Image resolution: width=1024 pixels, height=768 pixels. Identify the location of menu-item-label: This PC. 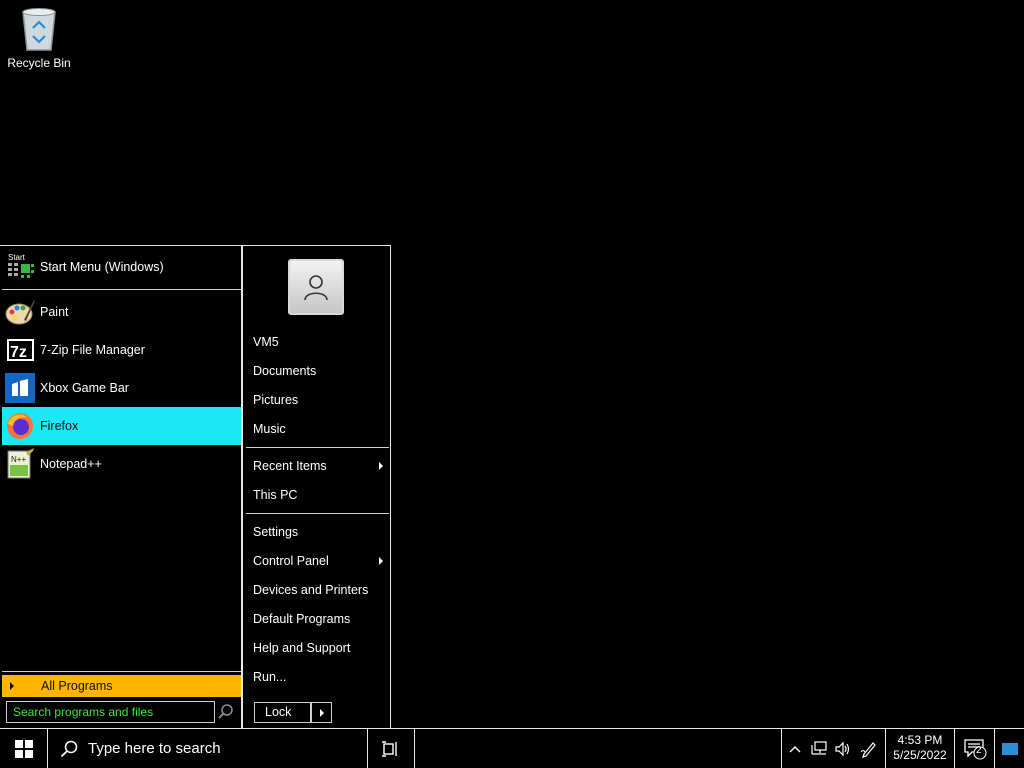
(275, 495).